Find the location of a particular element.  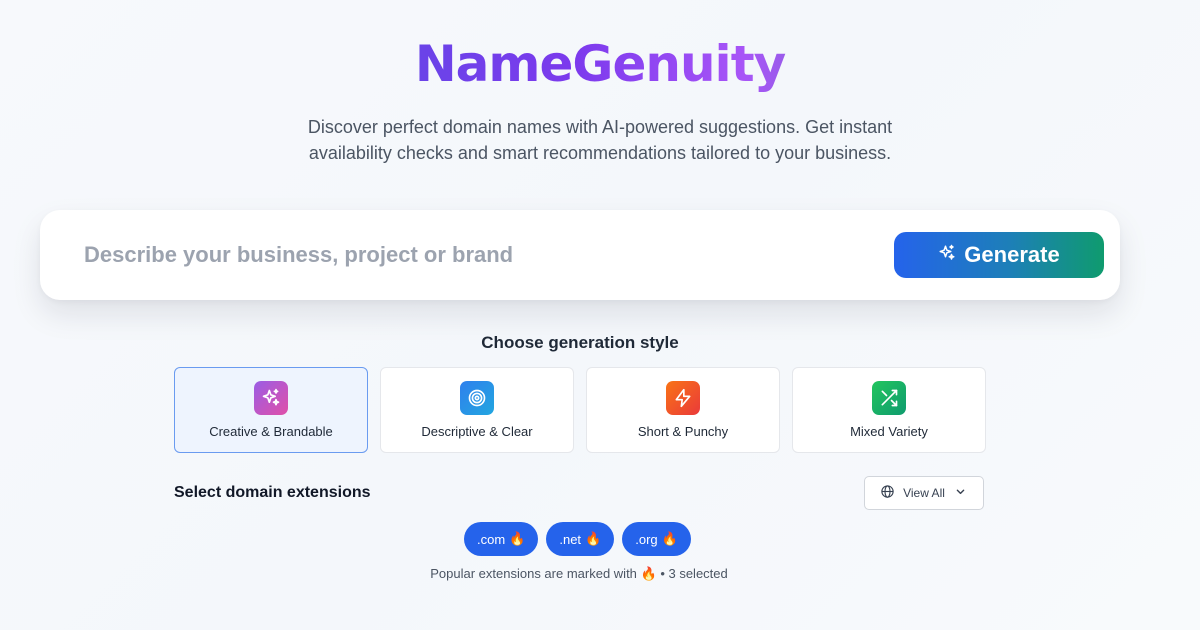

extension-chip-com: .com 🔥 is located at coordinates (501, 539).